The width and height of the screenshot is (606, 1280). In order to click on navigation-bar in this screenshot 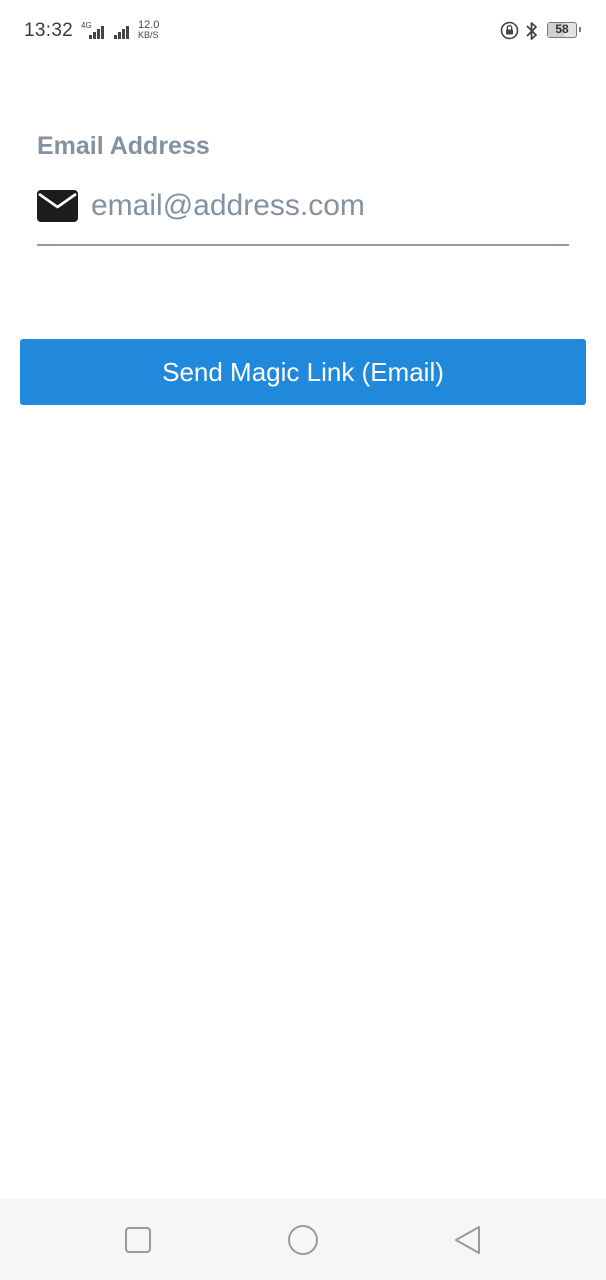, I will do `click(303, 1239)`.